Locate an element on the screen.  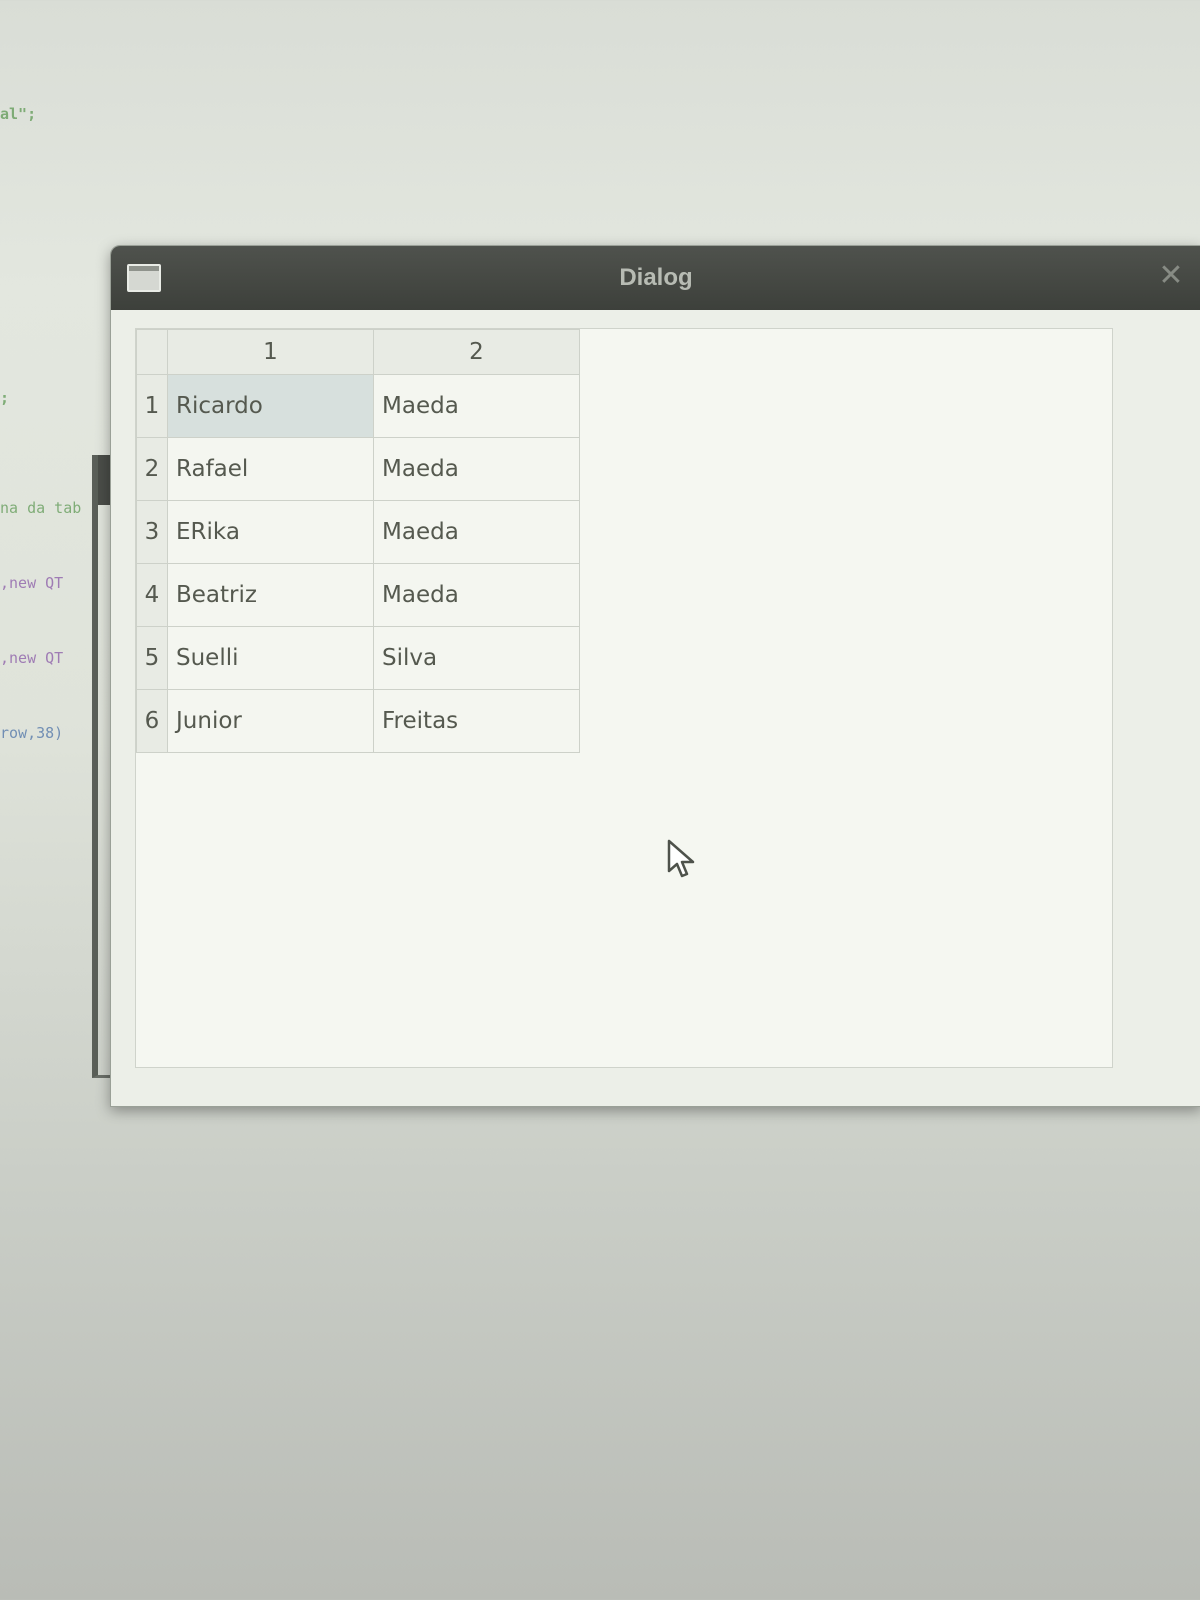
dialog-titlebar: Dialog ✕ is located at coordinates (655, 278).